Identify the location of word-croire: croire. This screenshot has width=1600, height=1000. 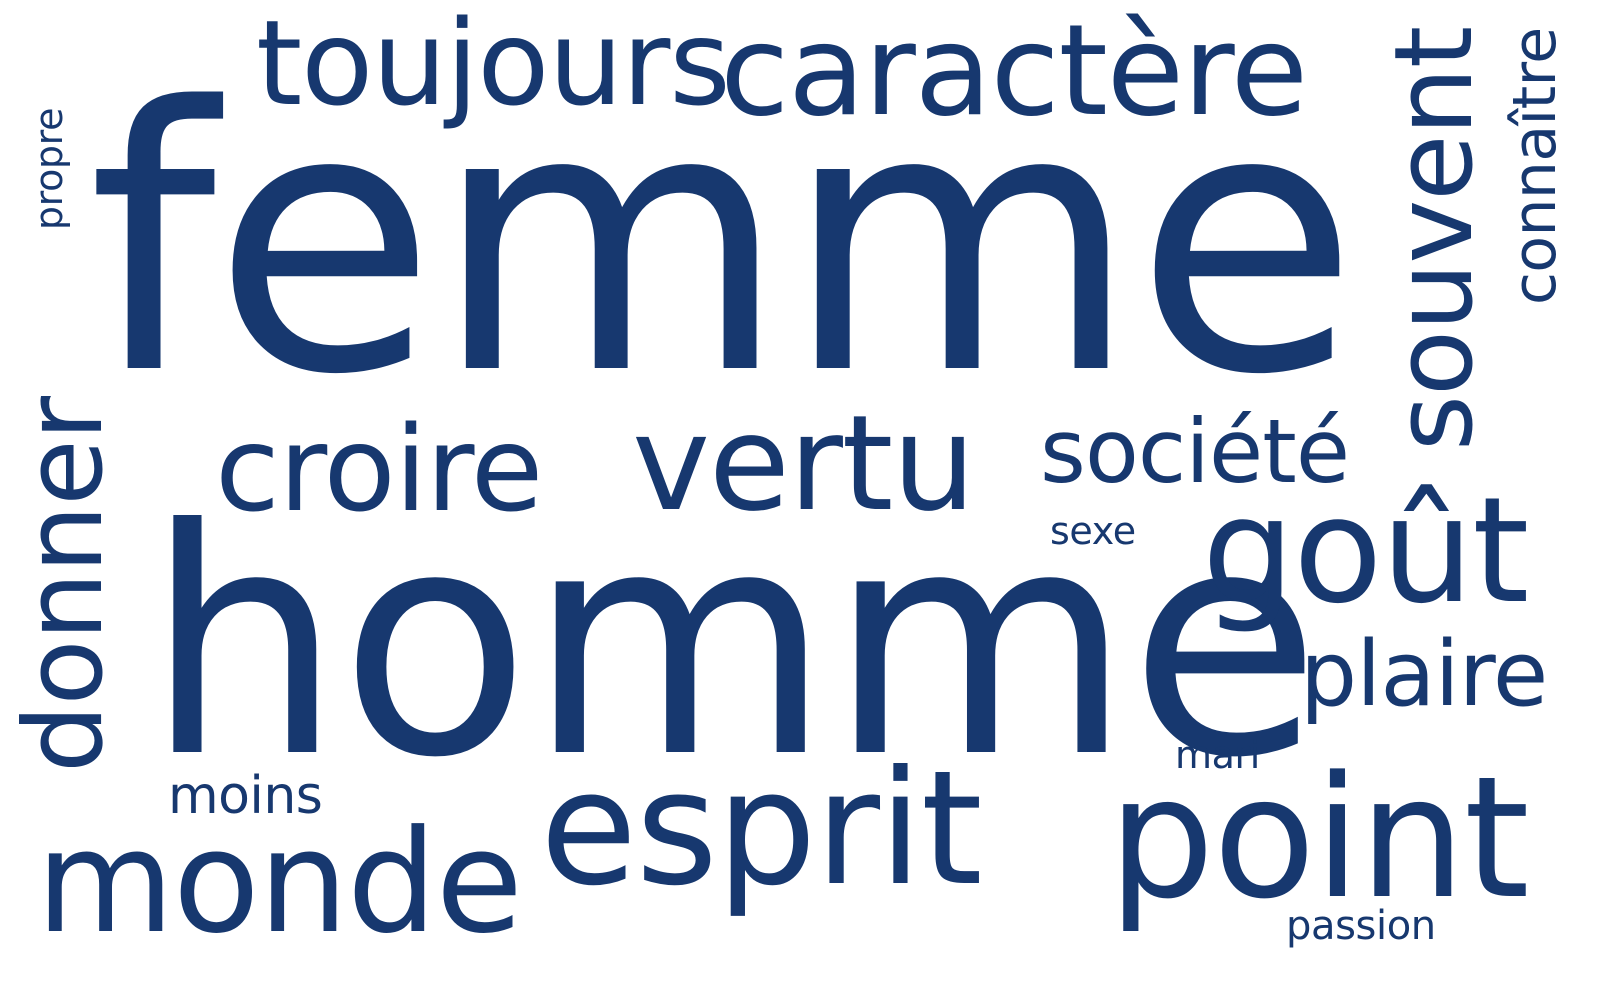
(379, 469).